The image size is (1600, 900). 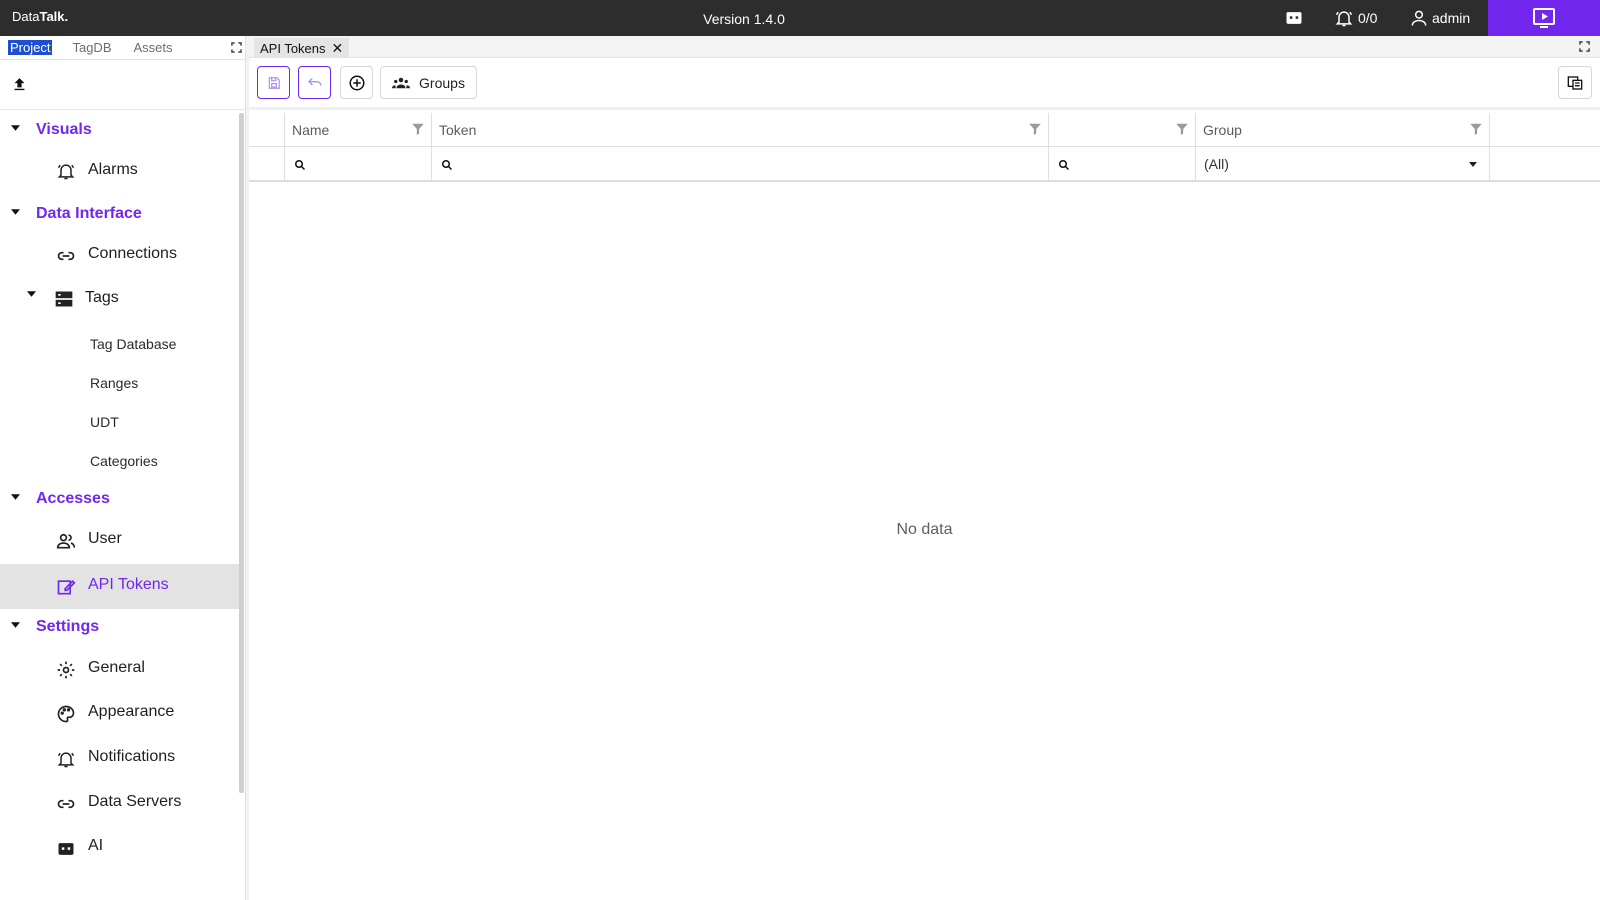 I want to click on doc-tab-api-tokens: API Tokens ✕, so click(x=302, y=48).